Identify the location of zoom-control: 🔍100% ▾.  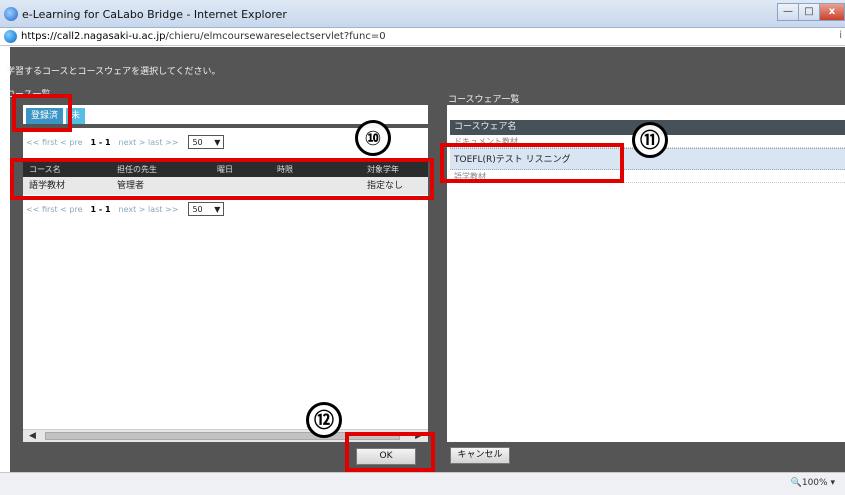
(813, 483).